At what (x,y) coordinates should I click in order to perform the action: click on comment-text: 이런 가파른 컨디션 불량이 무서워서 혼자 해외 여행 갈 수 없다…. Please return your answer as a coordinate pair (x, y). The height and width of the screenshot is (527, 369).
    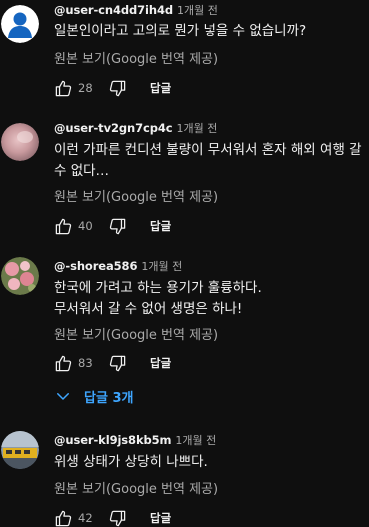
    Looking at the image, I should click on (208, 160).